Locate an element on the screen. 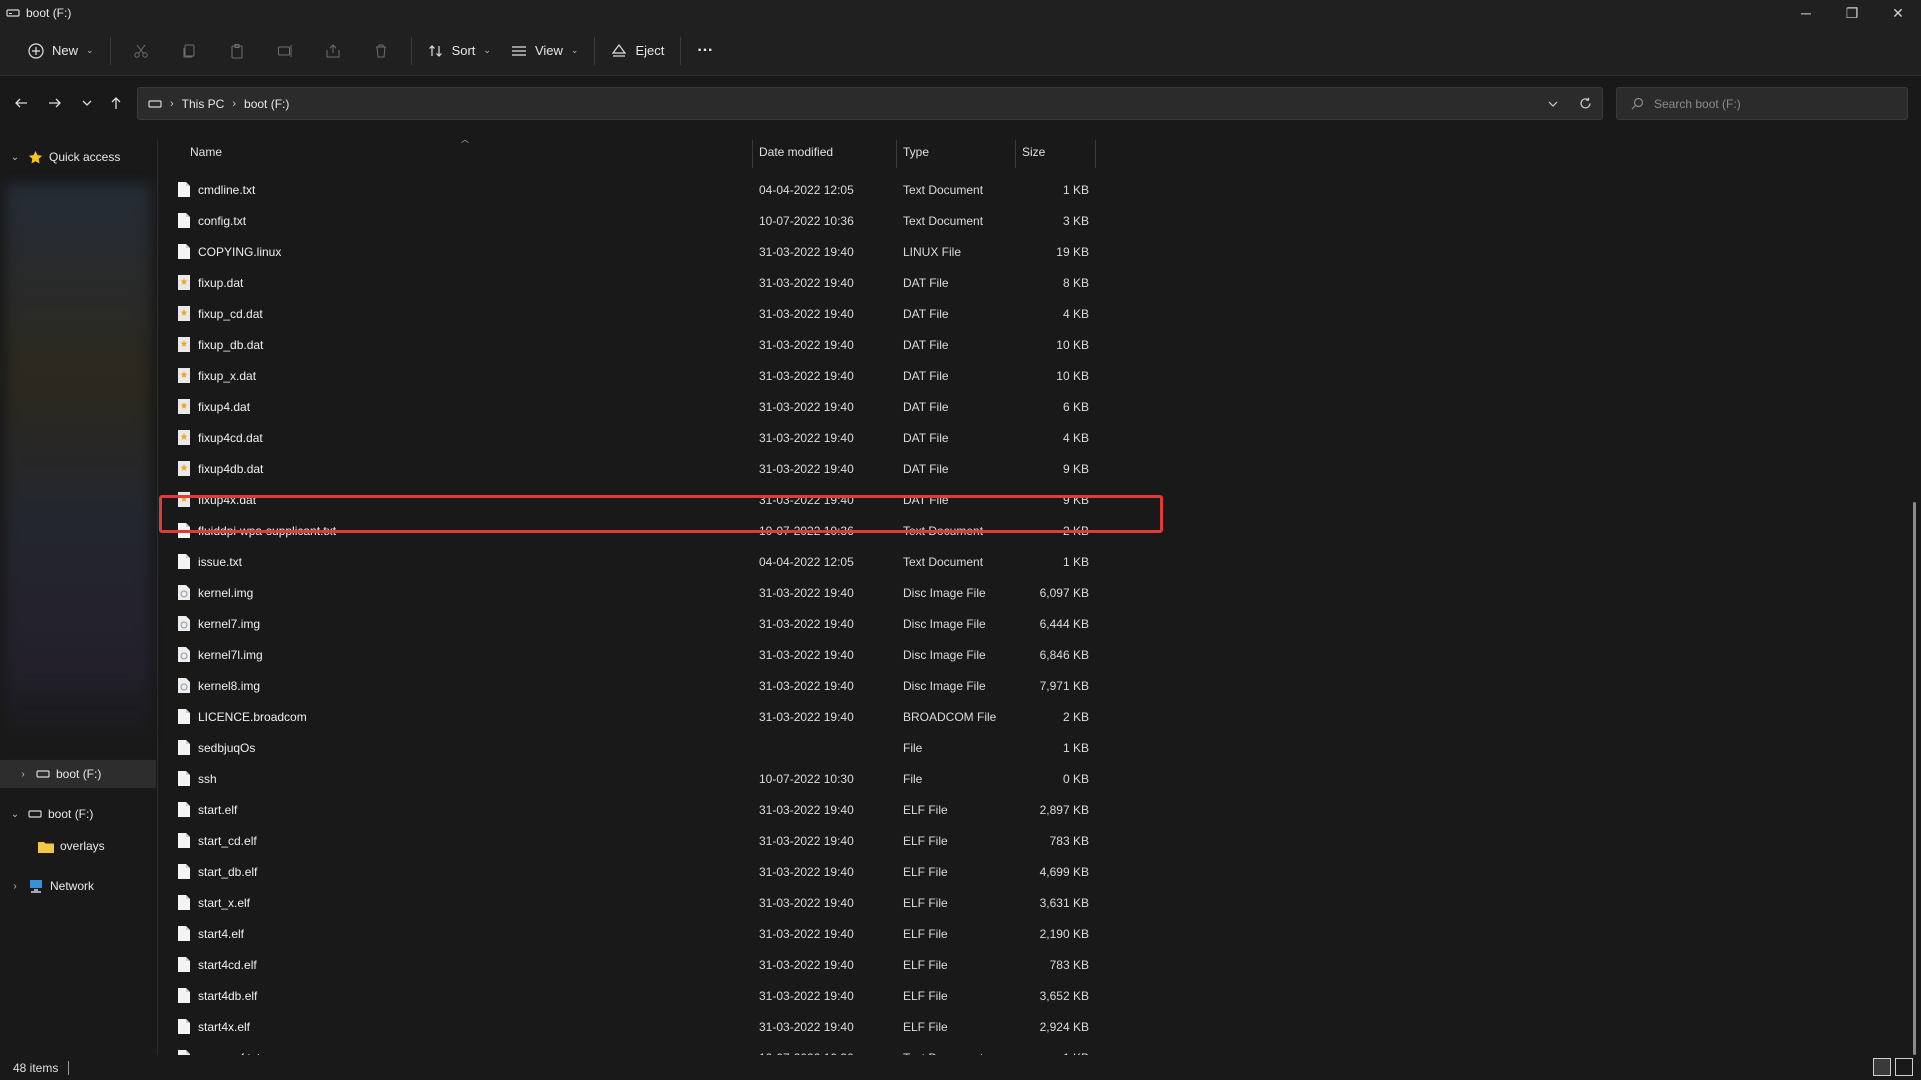  eject-button: Eject is located at coordinates (637, 51).